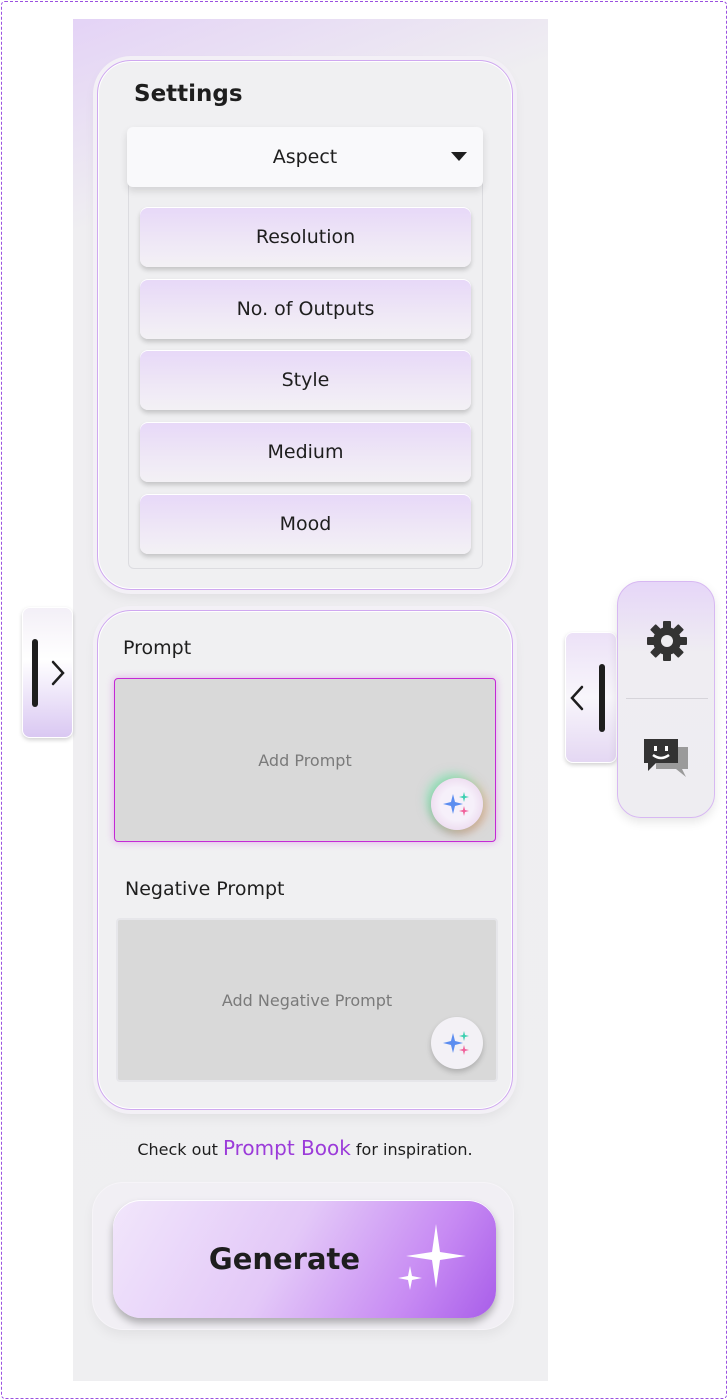  Describe the element at coordinates (58, 673) in the screenshot. I see `chevron-right-icon` at that location.